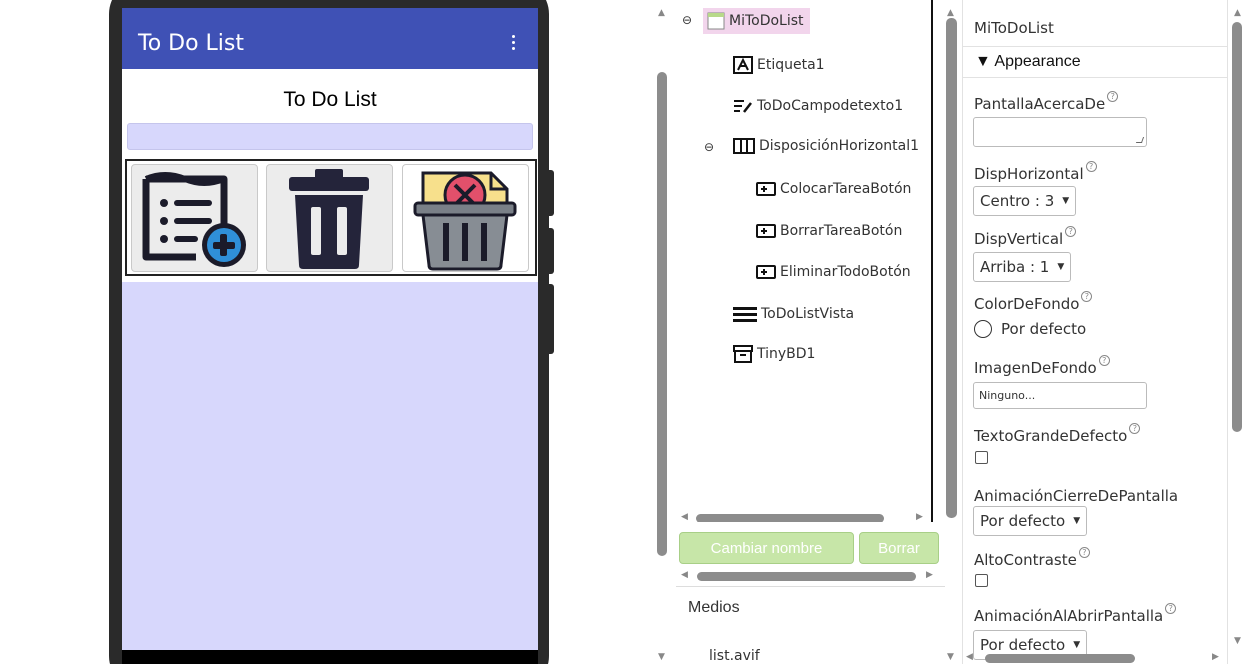 The height and width of the screenshot is (664, 1258). I want to click on property-label: AnimaciónAlAbrirPantalla, so click(1069, 616).